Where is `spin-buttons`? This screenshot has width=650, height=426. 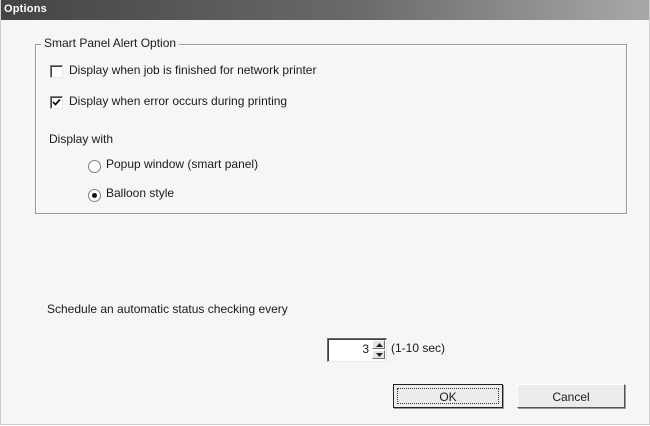
spin-buttons is located at coordinates (378, 349).